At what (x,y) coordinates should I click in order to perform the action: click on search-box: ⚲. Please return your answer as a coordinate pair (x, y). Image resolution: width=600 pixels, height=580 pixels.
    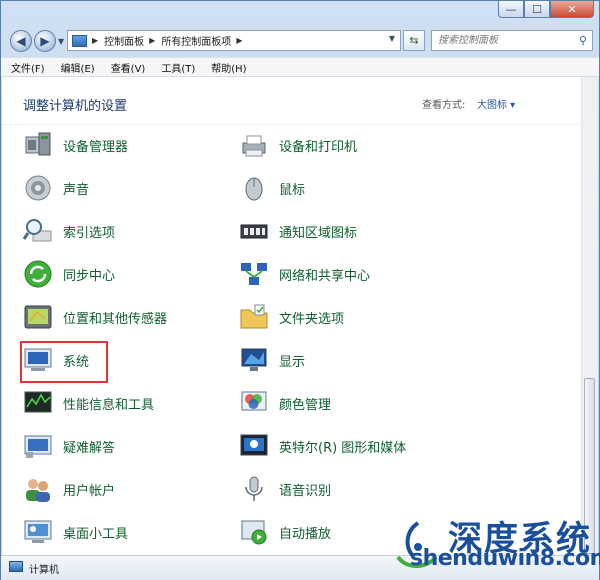
    Looking at the image, I should click on (512, 40).